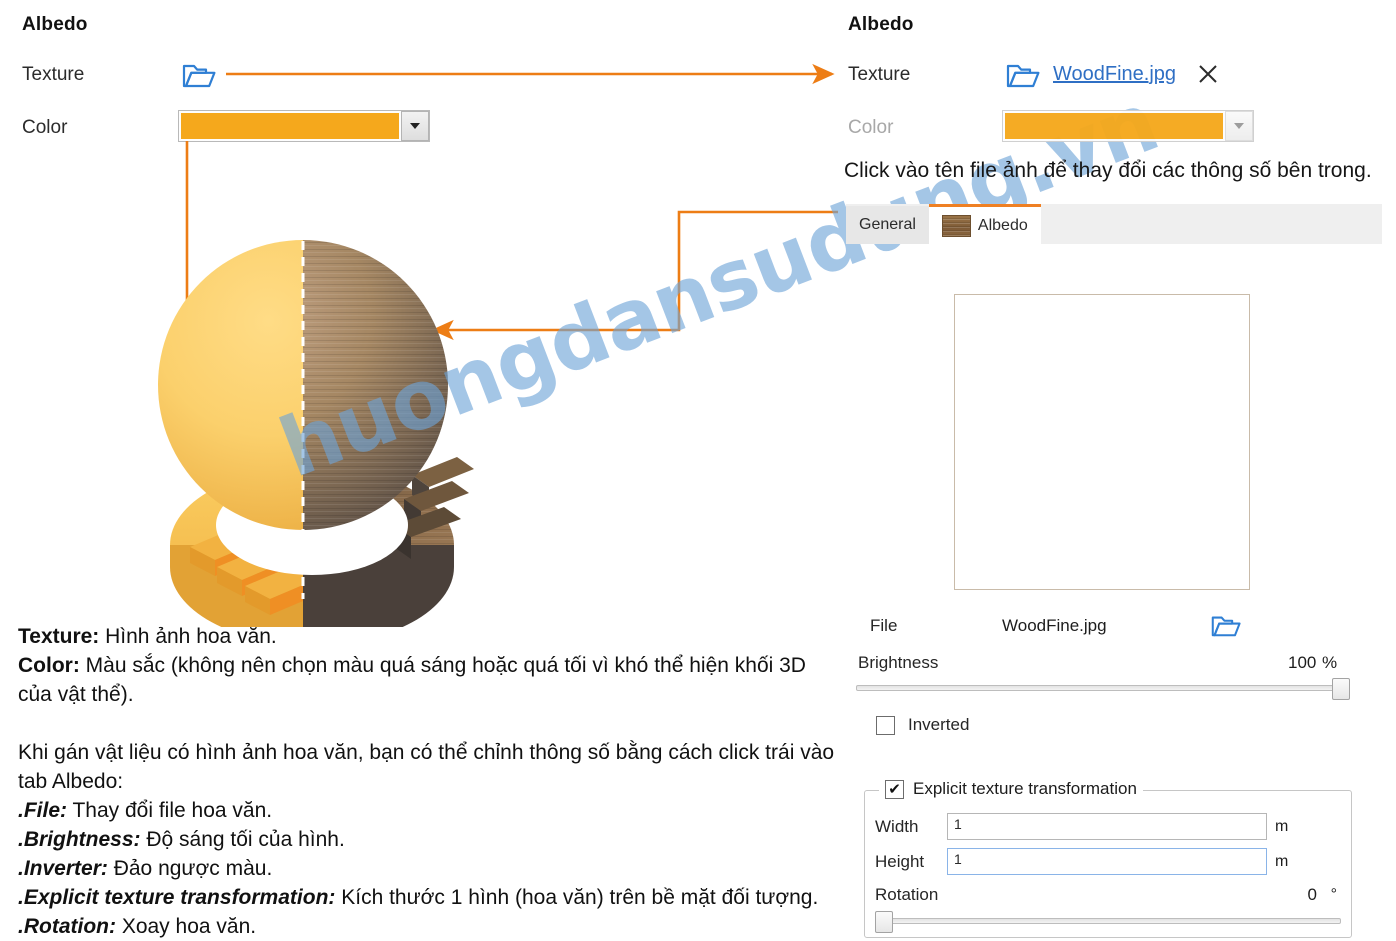  What do you see at coordinates (1025, 788) in the screenshot?
I see `explicit-transform-label: Explicit texture transformation` at bounding box center [1025, 788].